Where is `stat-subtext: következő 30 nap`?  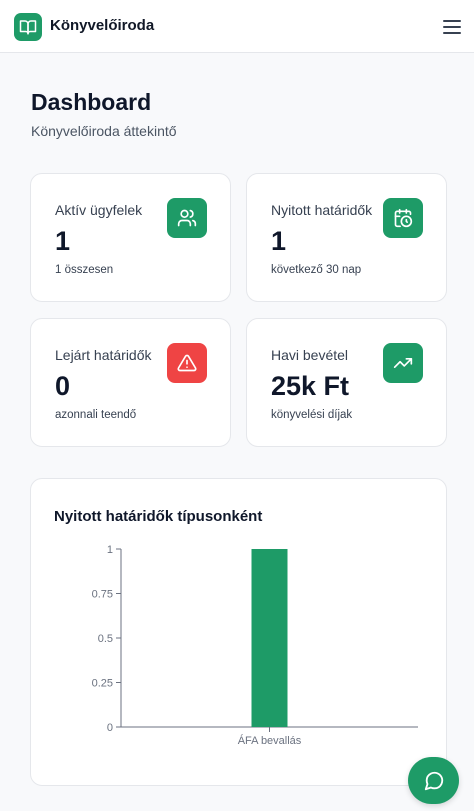
stat-subtext: következő 30 nap is located at coordinates (316, 270).